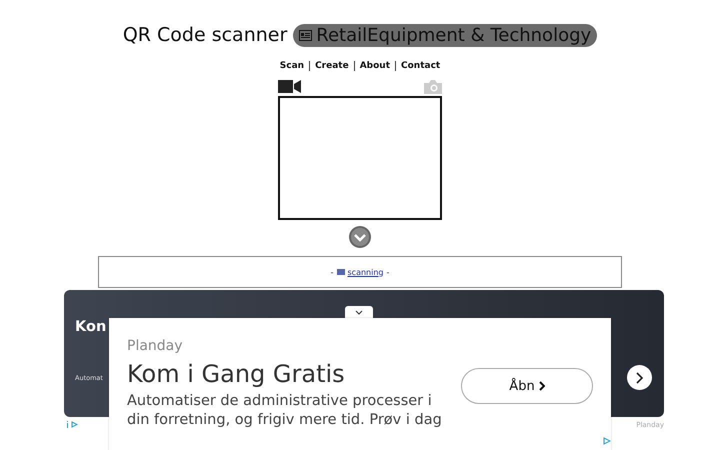 The height and width of the screenshot is (450, 720). Describe the element at coordinates (236, 374) in the screenshot. I see `ad-headline: Kom i Gang Gratis` at that location.